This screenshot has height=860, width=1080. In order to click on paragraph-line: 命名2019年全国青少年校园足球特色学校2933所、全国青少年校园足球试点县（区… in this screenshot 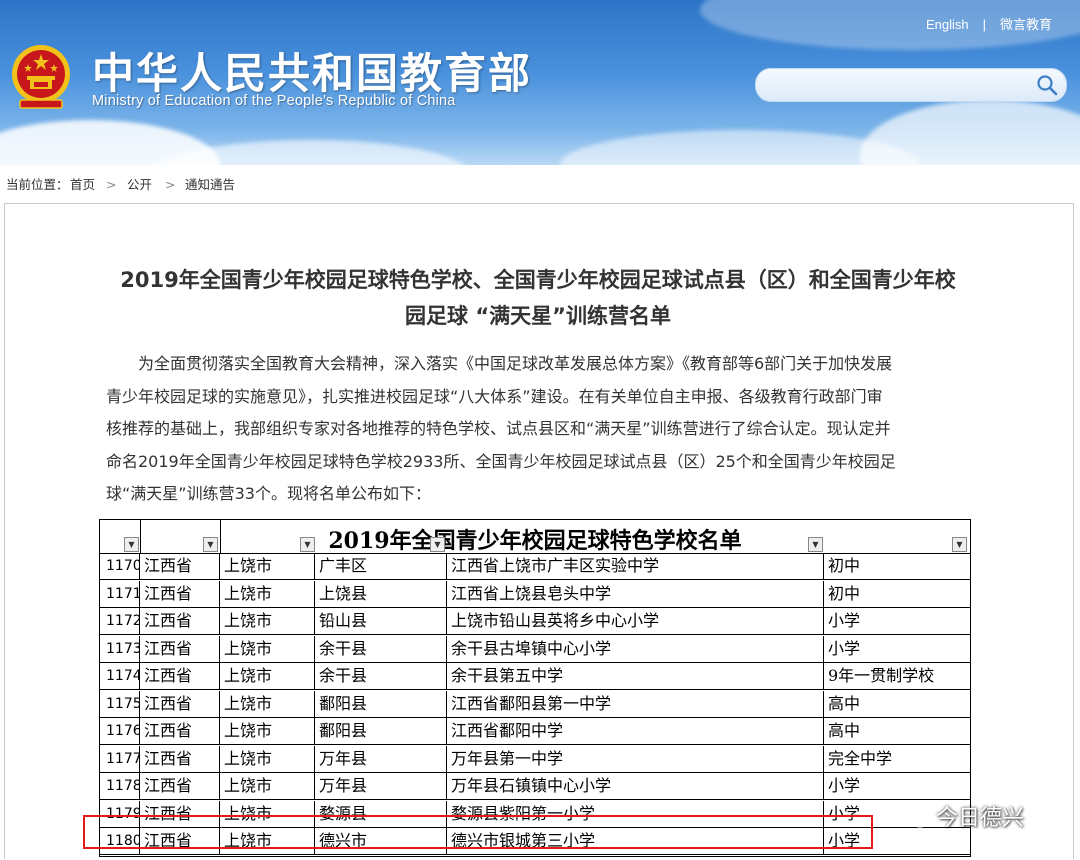, I will do `click(501, 461)`.